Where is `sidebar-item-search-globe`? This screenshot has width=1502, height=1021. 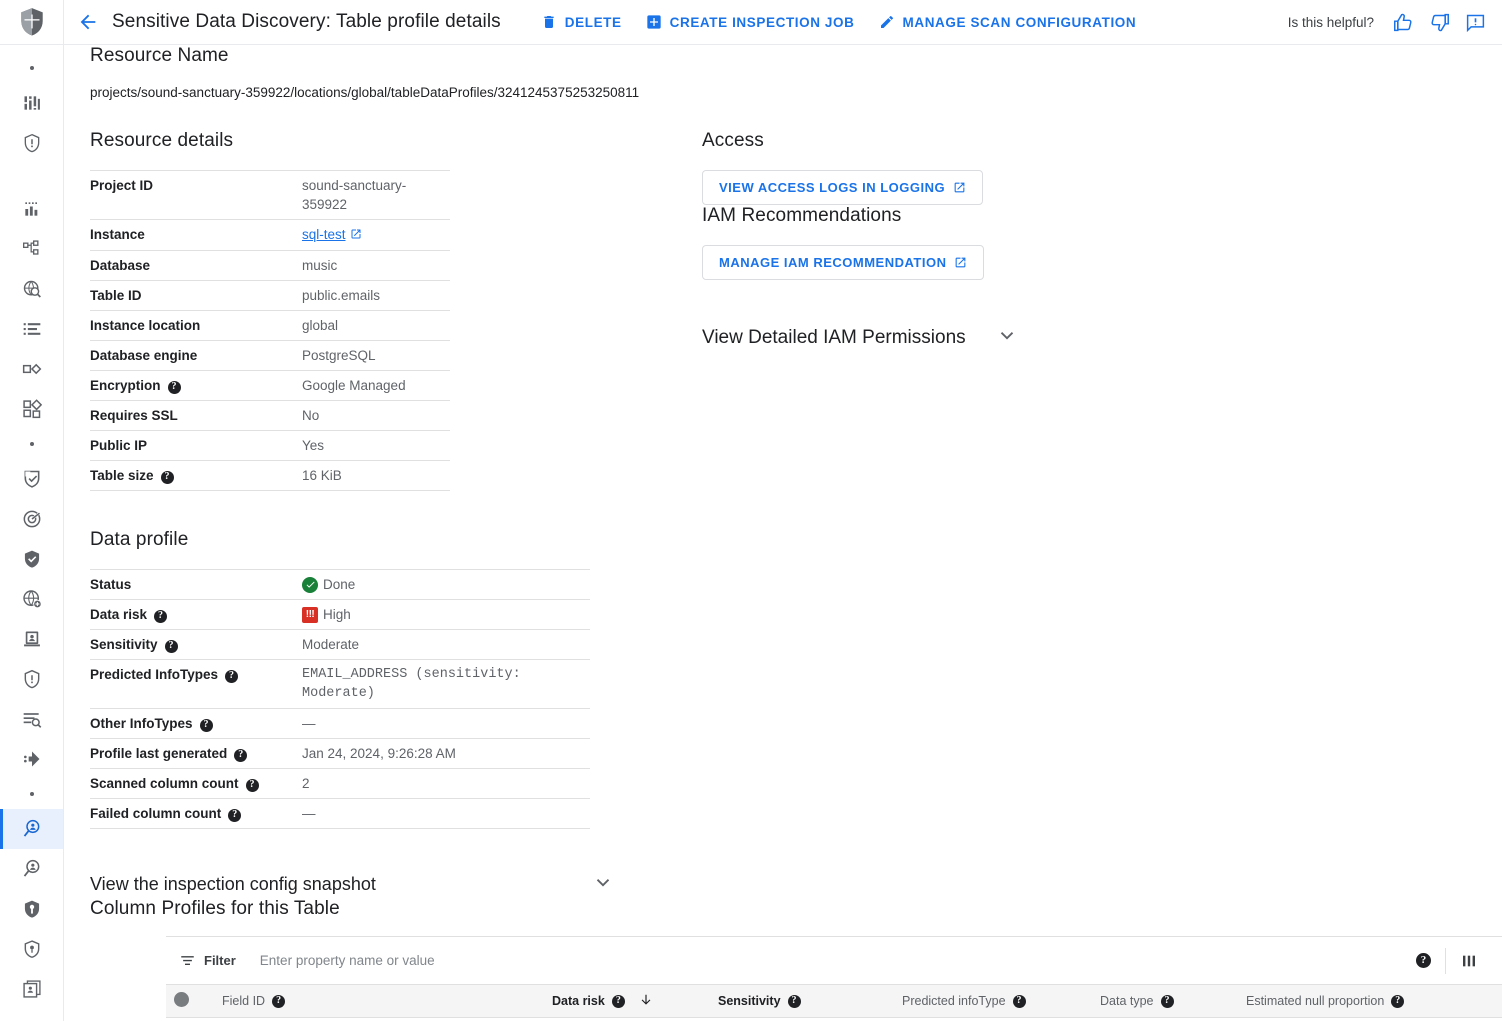 sidebar-item-search-globe is located at coordinates (31, 289).